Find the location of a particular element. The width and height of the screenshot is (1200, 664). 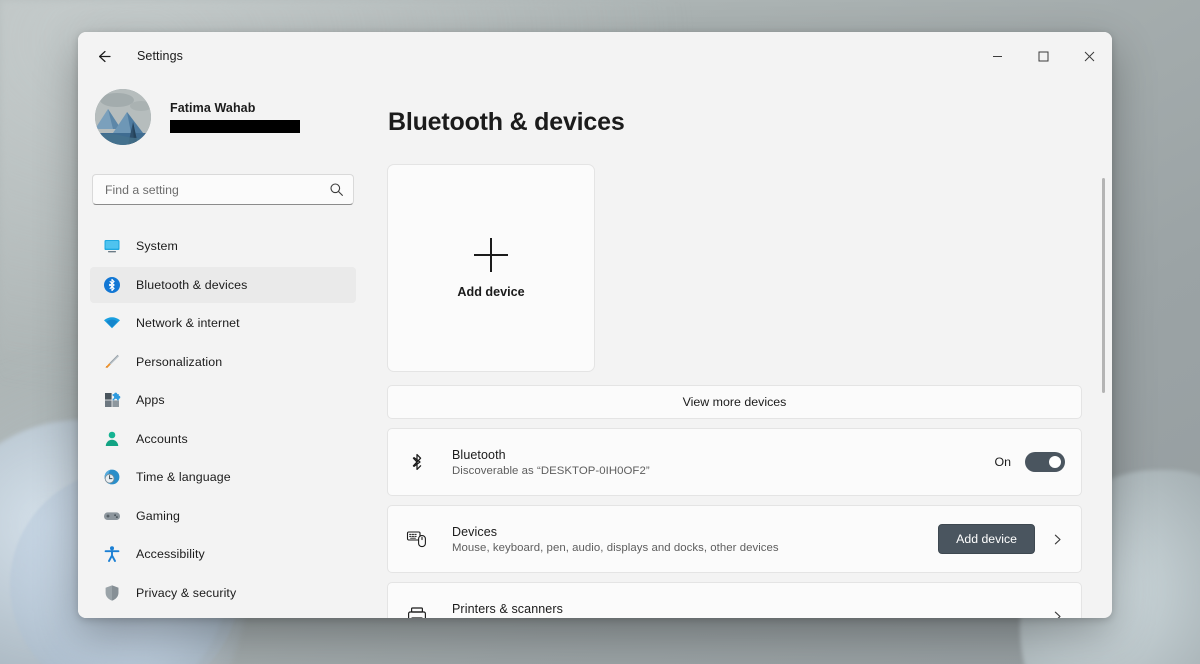

sidebar-item-label: Time & language is located at coordinates (183, 477).